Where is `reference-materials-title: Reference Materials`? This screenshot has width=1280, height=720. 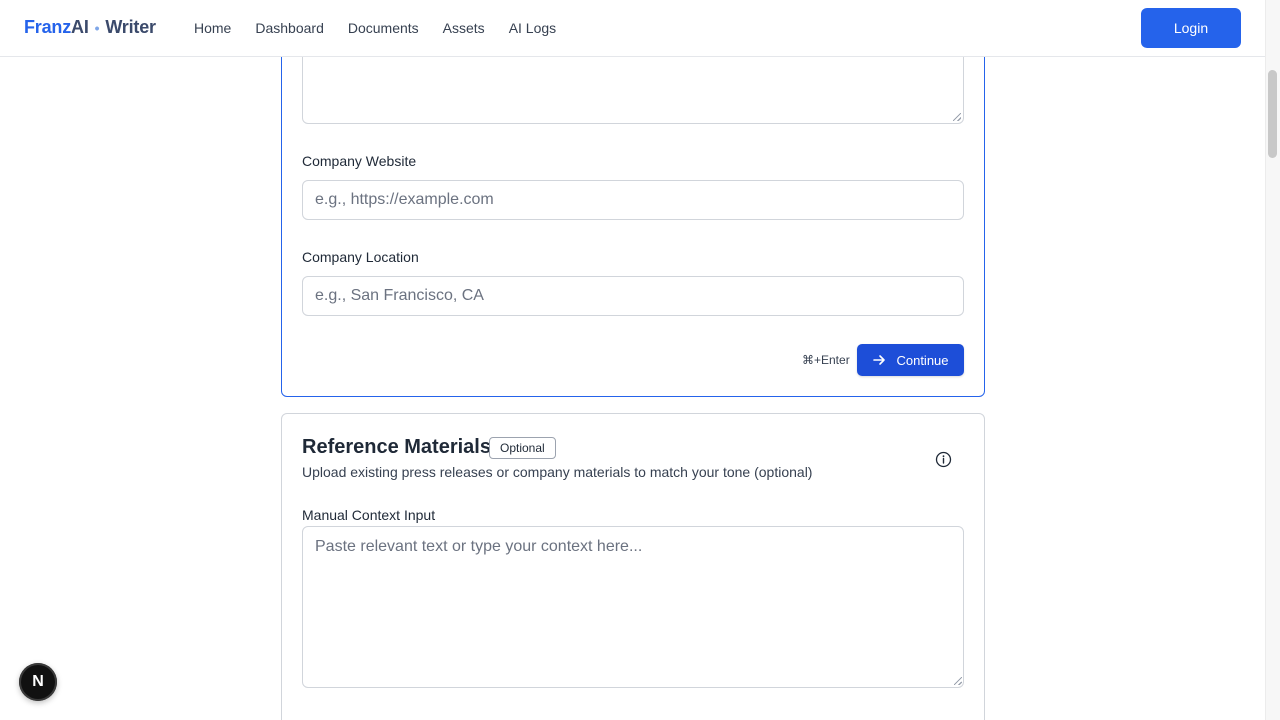
reference-materials-title: Reference Materials is located at coordinates (396, 447).